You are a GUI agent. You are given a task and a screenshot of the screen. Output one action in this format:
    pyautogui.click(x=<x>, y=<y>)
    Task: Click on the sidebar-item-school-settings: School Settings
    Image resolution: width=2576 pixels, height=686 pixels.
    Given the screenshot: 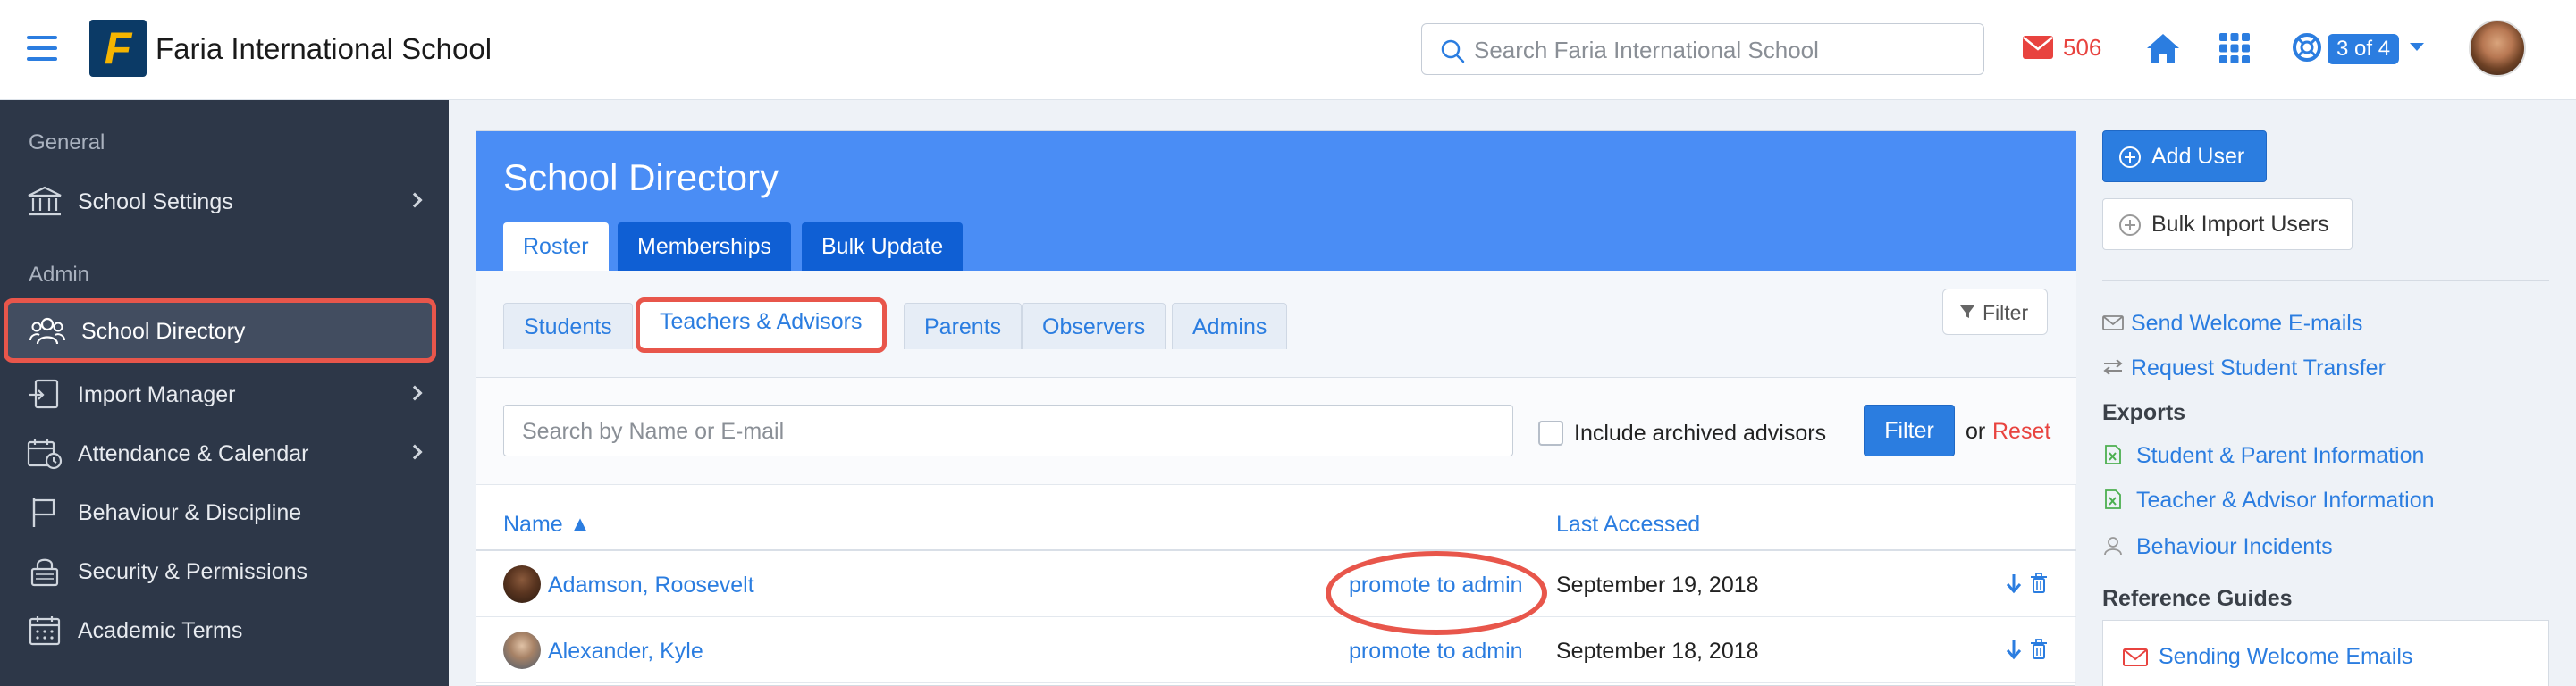 What is the action you would take?
    pyautogui.click(x=225, y=202)
    